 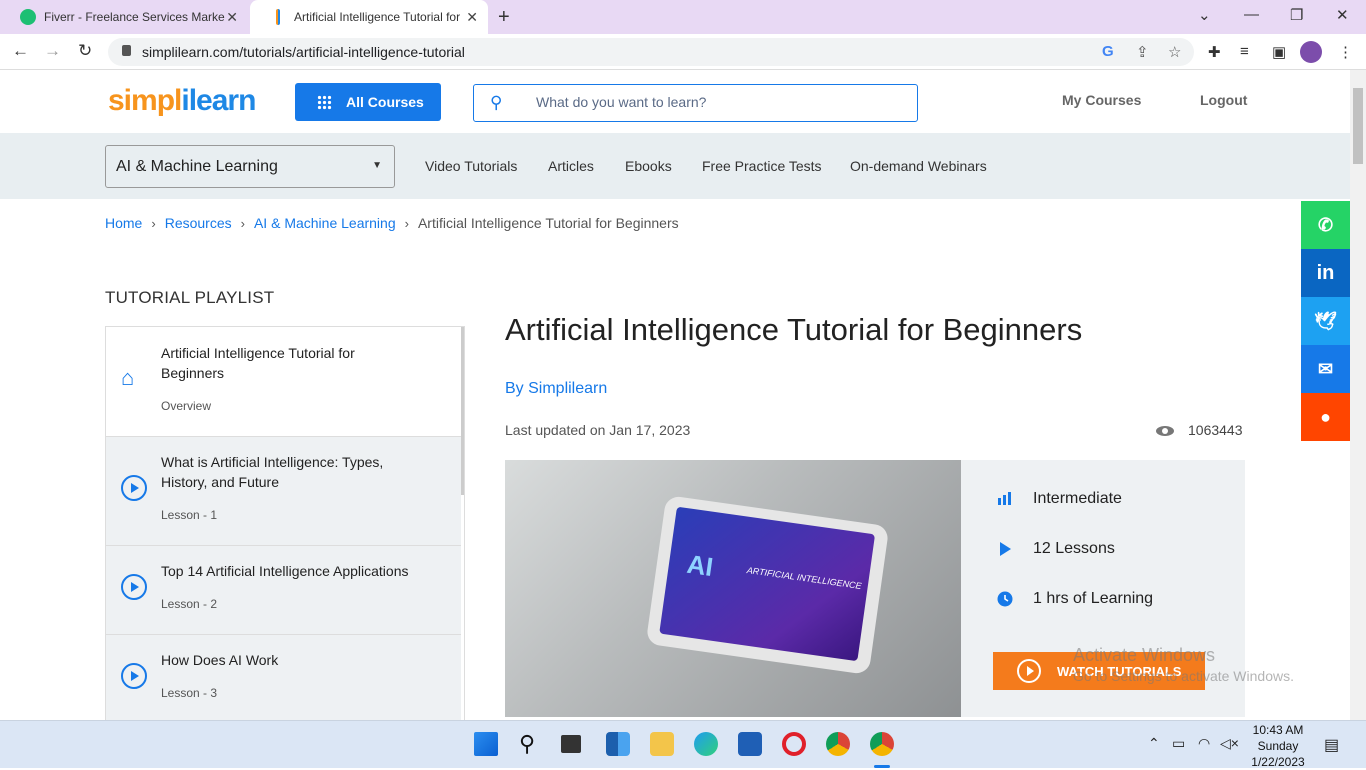 What do you see at coordinates (1279, 52) in the screenshot?
I see `side-panel-icon: ▣` at bounding box center [1279, 52].